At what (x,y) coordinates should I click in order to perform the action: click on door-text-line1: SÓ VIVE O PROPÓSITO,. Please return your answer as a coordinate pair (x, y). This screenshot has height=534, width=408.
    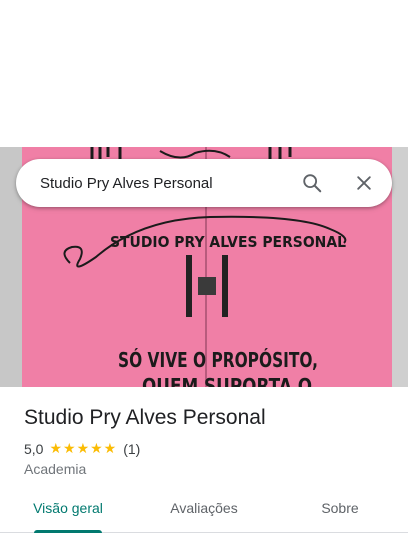
    Looking at the image, I should click on (218, 360).